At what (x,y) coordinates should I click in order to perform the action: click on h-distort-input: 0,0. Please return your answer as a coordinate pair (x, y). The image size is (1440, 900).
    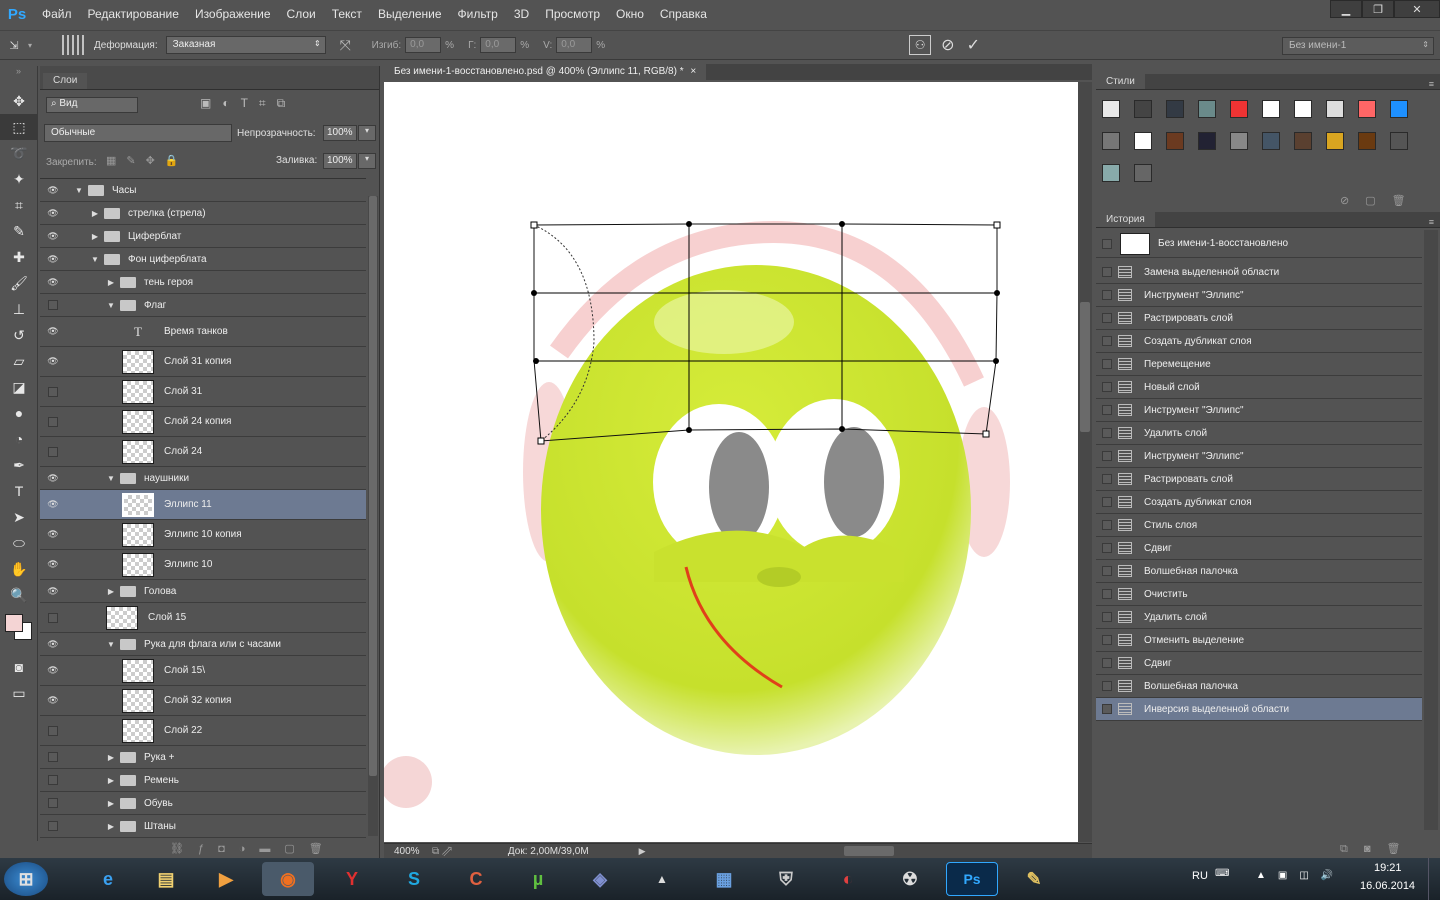
    Looking at the image, I should click on (498, 45).